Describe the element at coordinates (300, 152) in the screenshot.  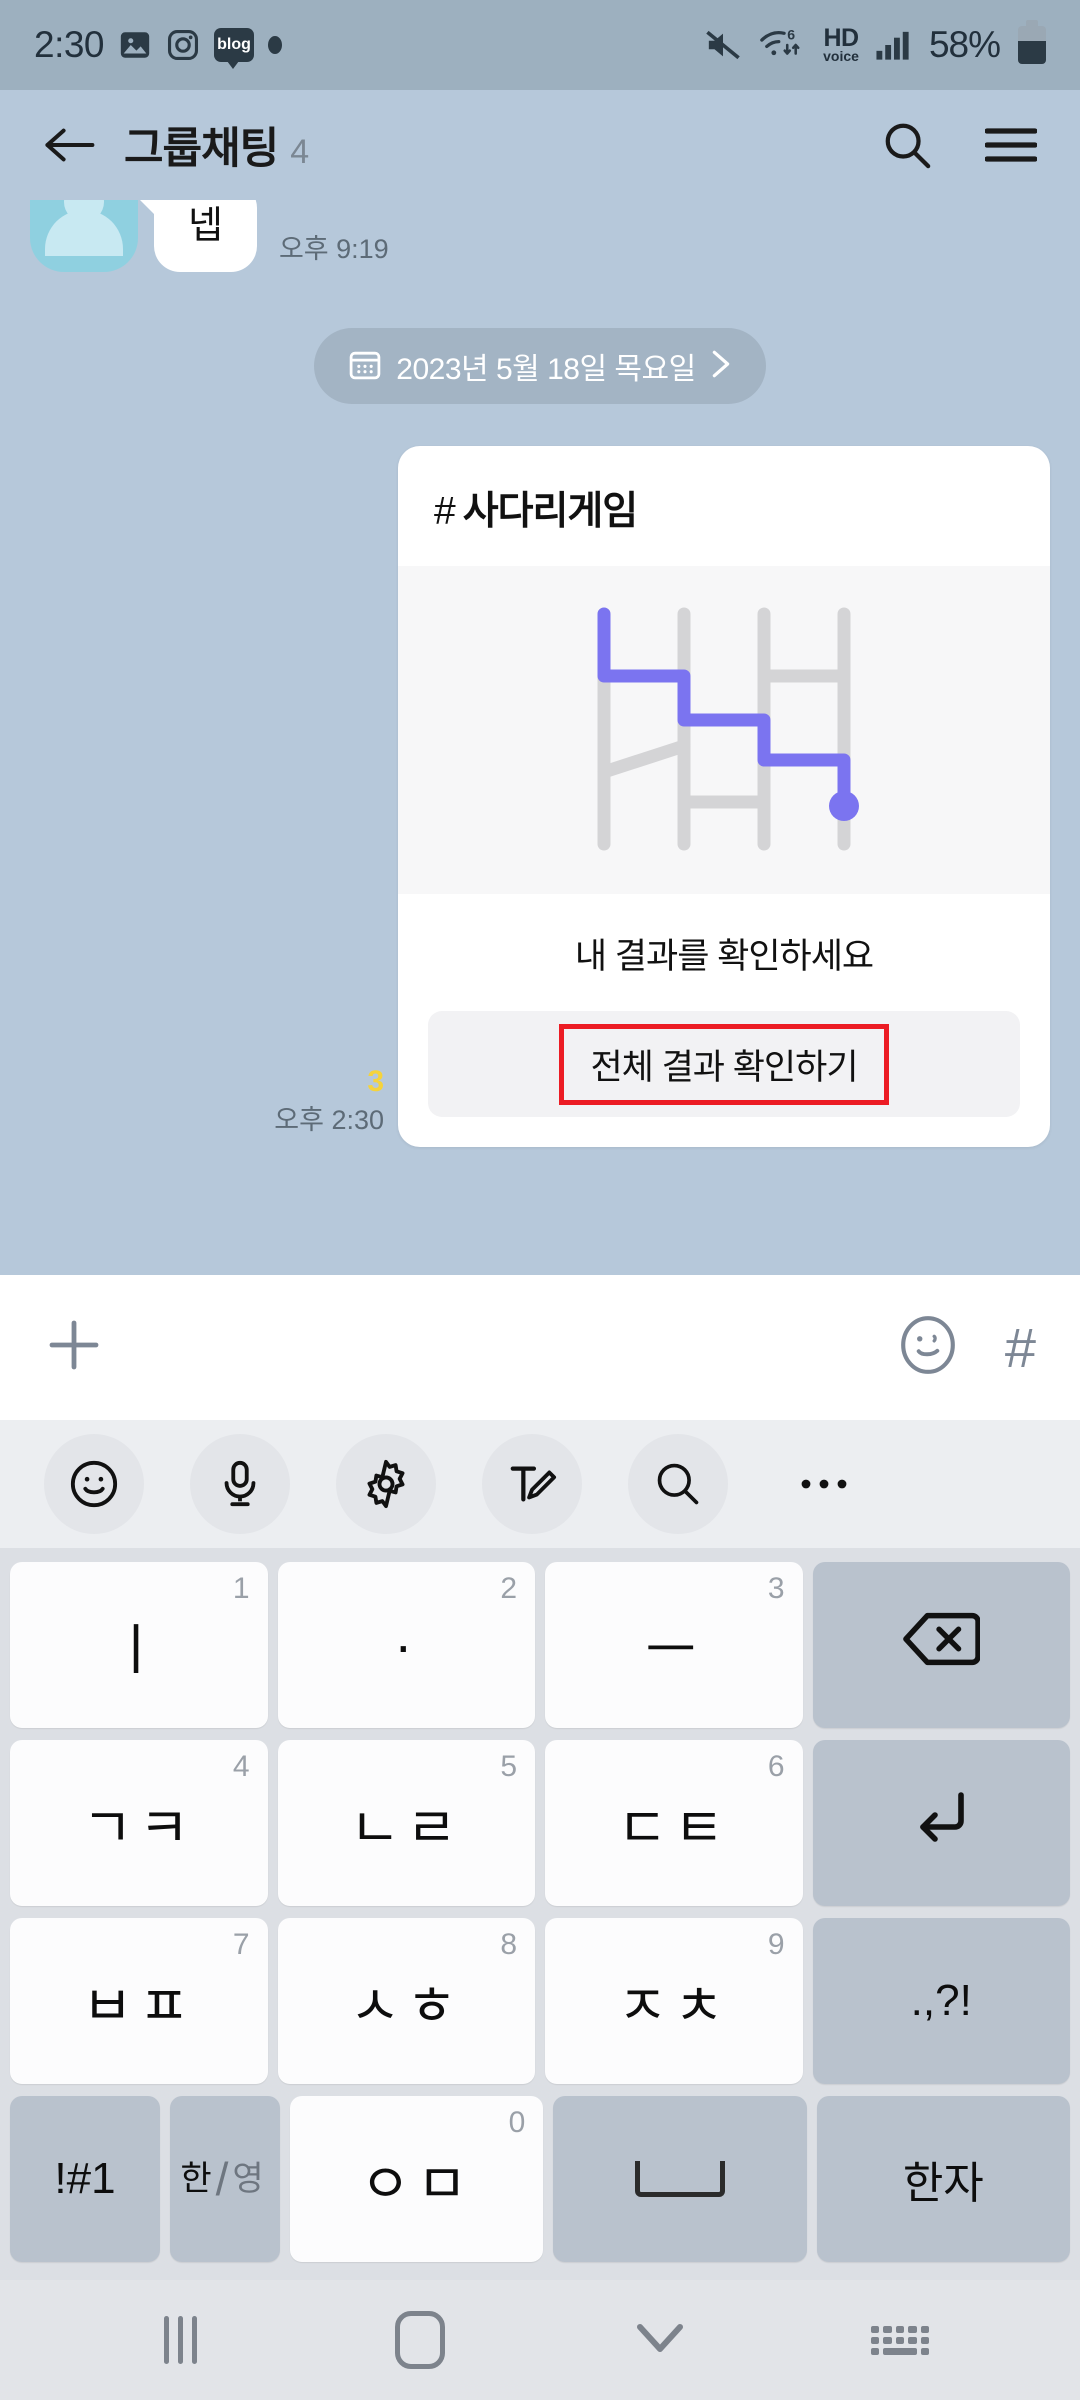
I see `member-count: 4` at that location.